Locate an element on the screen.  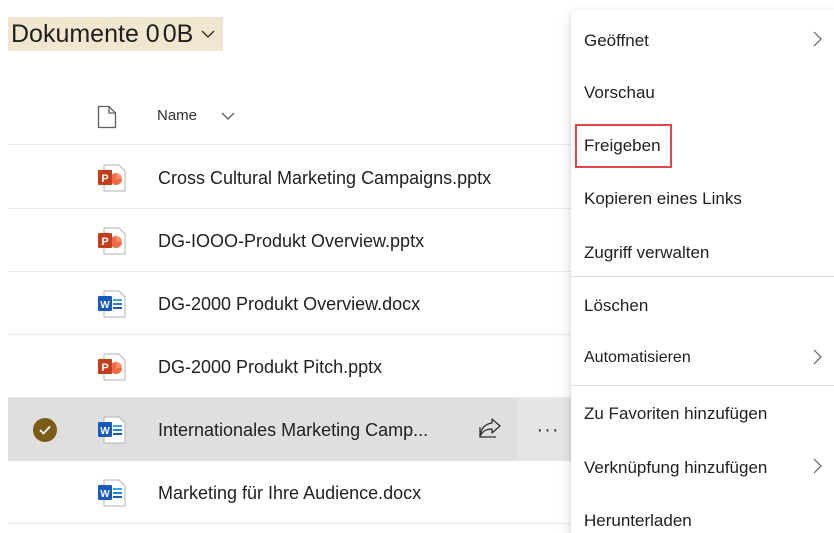
menu-item-automate: Automatisieren is located at coordinates (702, 359).